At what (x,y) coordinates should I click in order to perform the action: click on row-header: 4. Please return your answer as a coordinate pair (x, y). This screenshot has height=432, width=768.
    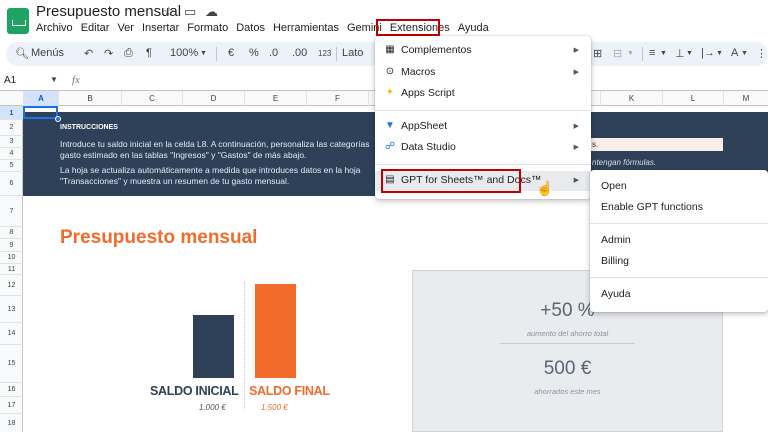
    Looking at the image, I should click on (11, 153).